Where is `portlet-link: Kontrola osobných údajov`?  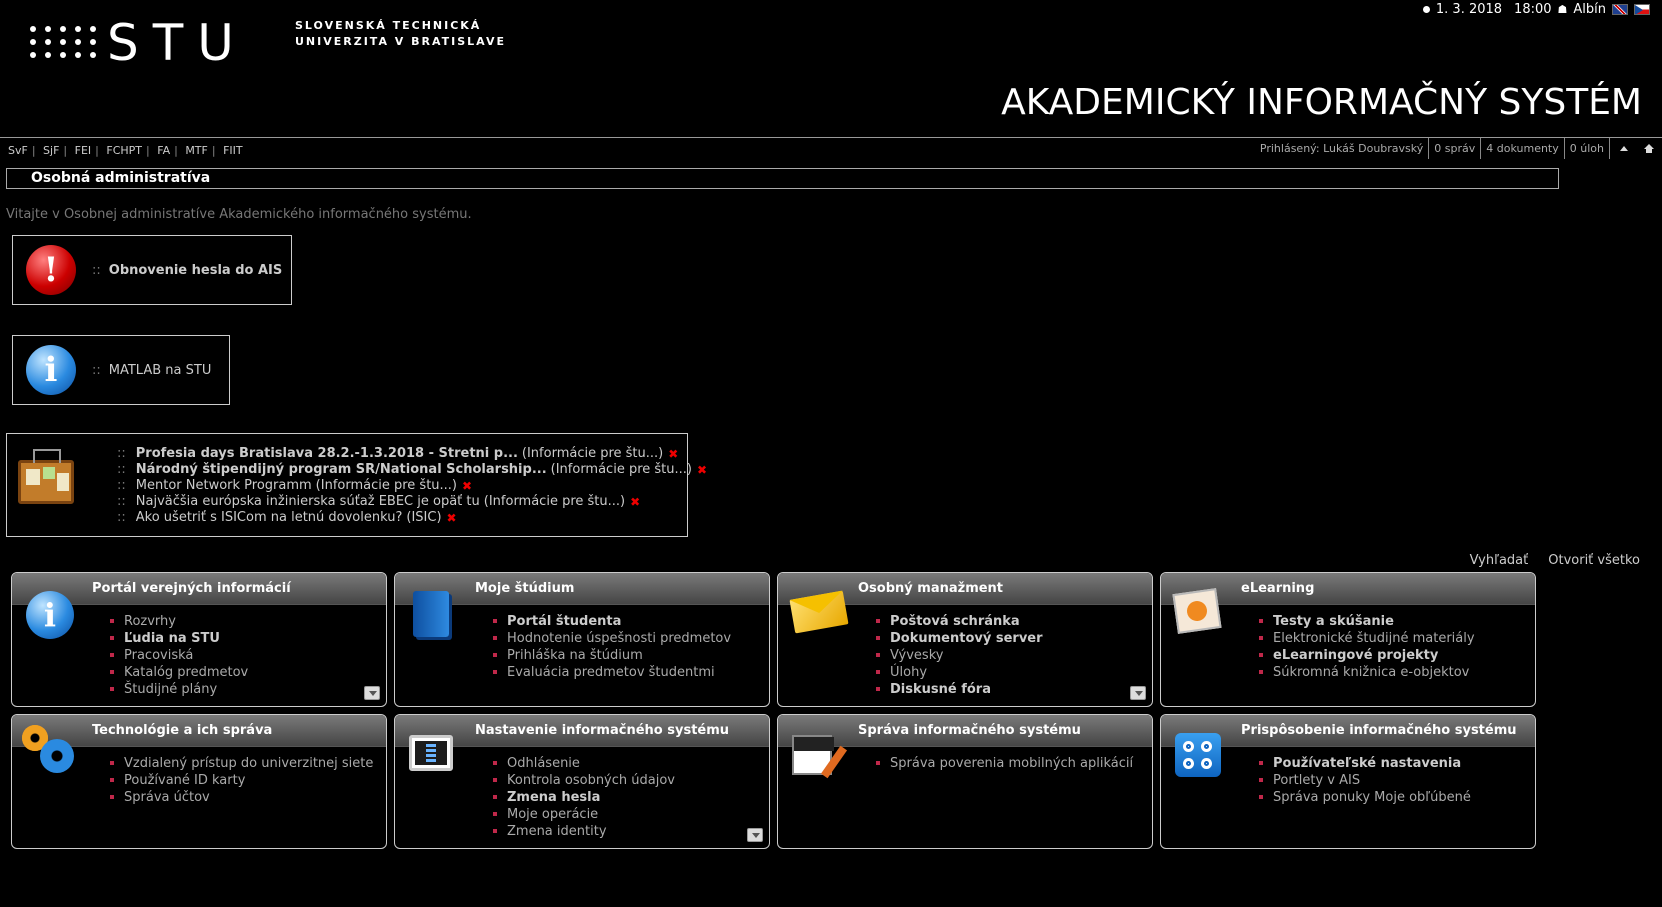
portlet-link: Kontrola osobných údajov is located at coordinates (631, 780).